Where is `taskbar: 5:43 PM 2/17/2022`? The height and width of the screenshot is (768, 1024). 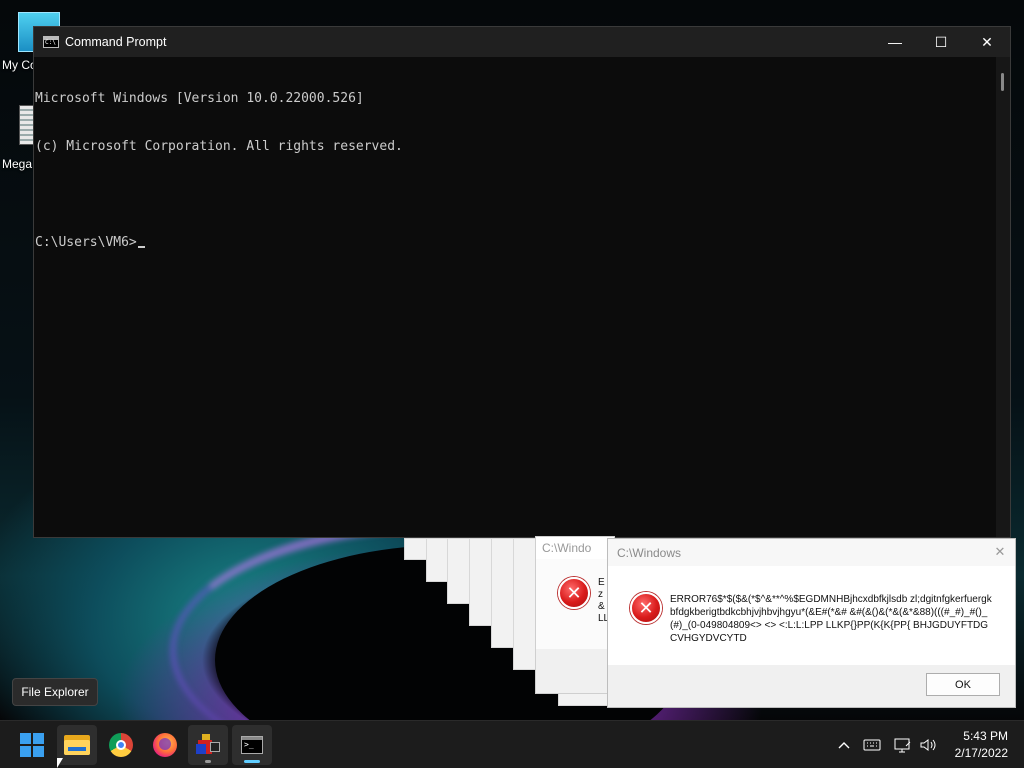 taskbar: 5:43 PM 2/17/2022 is located at coordinates (512, 744).